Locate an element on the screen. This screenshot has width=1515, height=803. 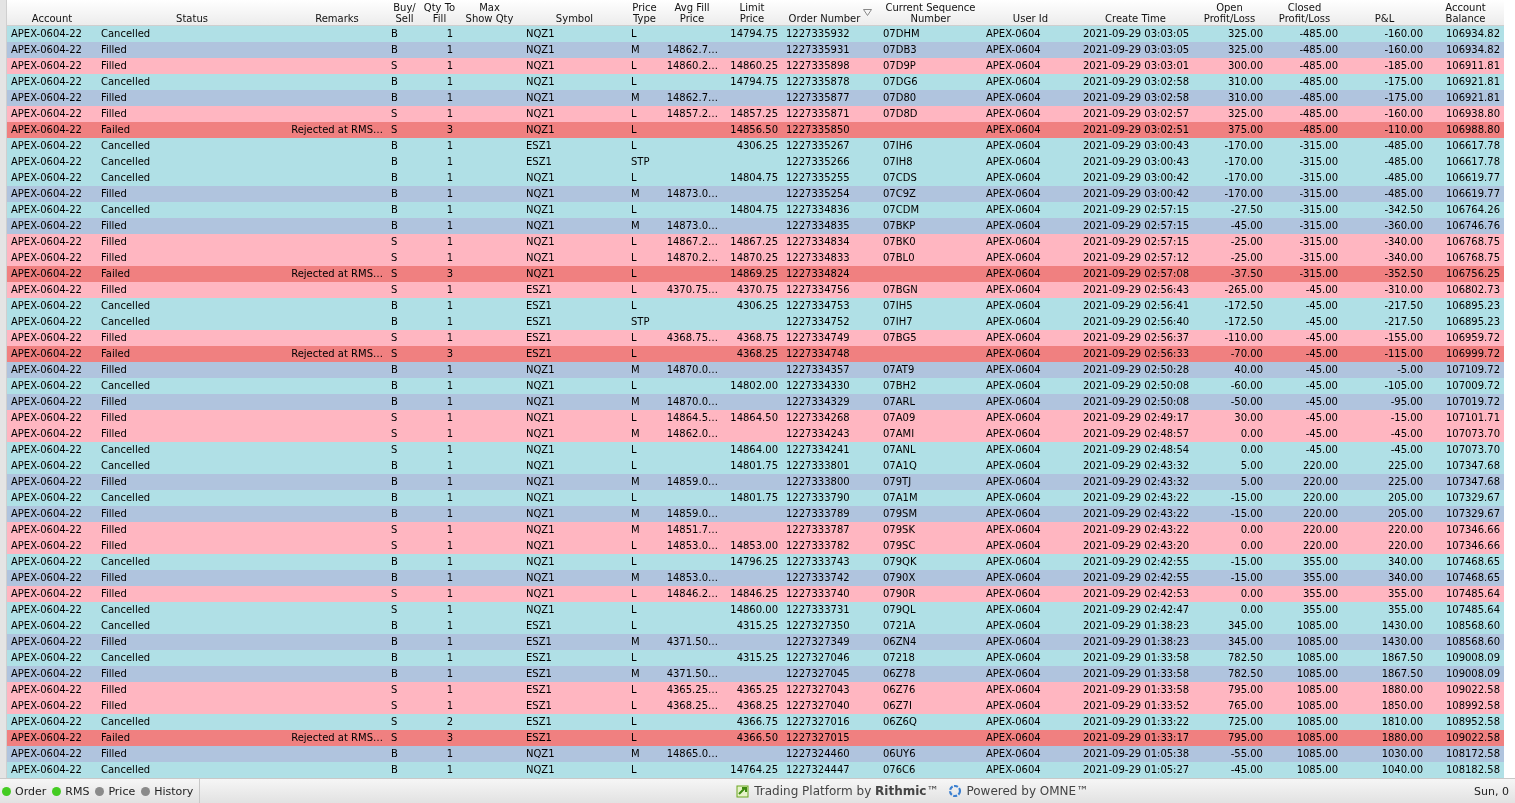
table-row: APEX-0604-22 Filled S 1 NQZ1 L 14860.2… 14860.25 1227335898 07D9P APEX-0604 2021-09-29 03:03:01 300.00 -485.00 -185.00 106911.81 is located at coordinates (755, 66).